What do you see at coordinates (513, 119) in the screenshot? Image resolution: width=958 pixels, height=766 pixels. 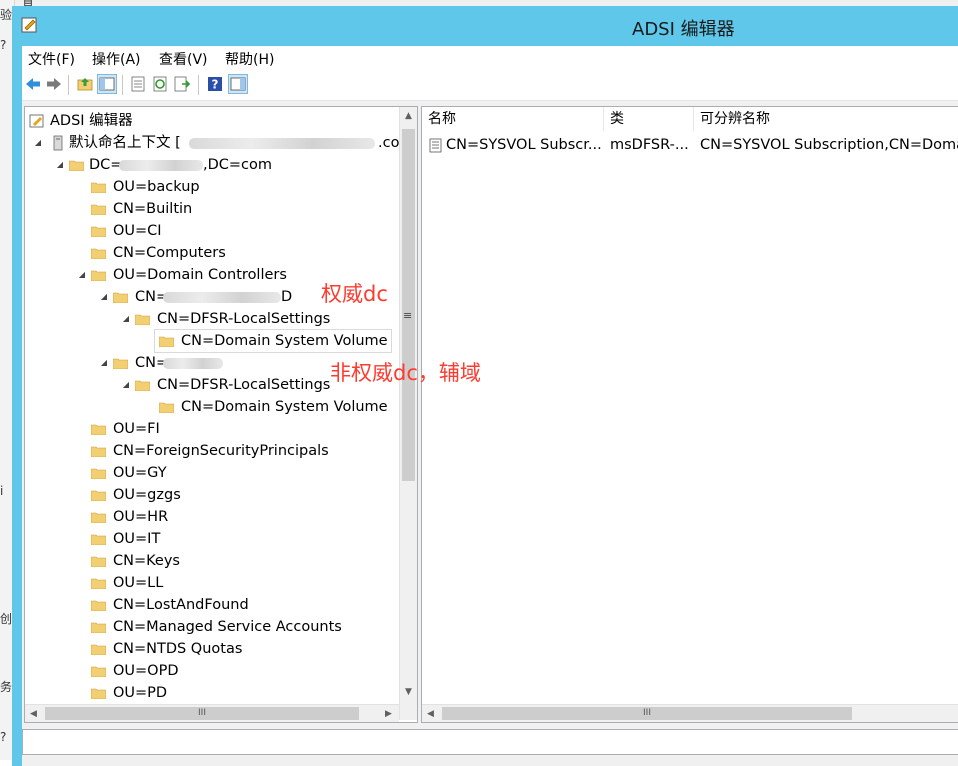 I see `column-name: 名称` at bounding box center [513, 119].